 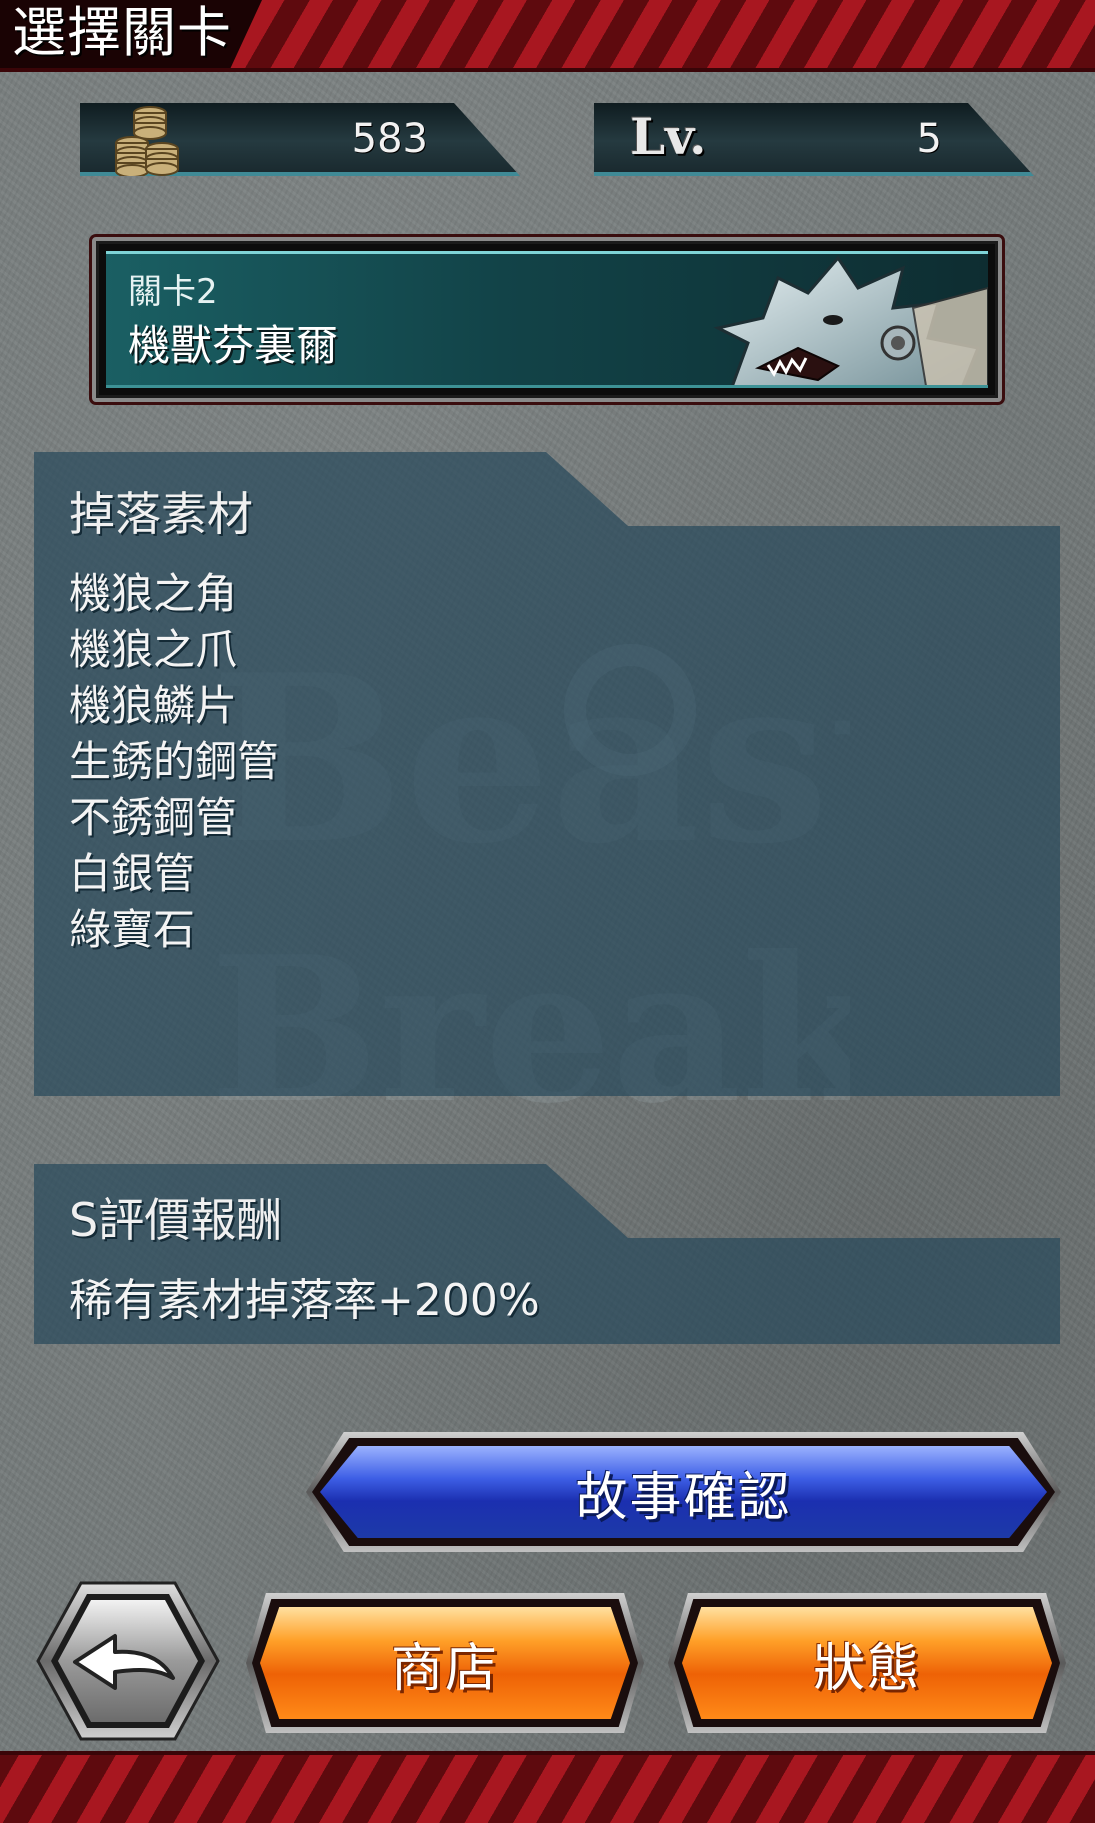 I want to click on page-title: 選擇關卡, so click(x=122, y=32).